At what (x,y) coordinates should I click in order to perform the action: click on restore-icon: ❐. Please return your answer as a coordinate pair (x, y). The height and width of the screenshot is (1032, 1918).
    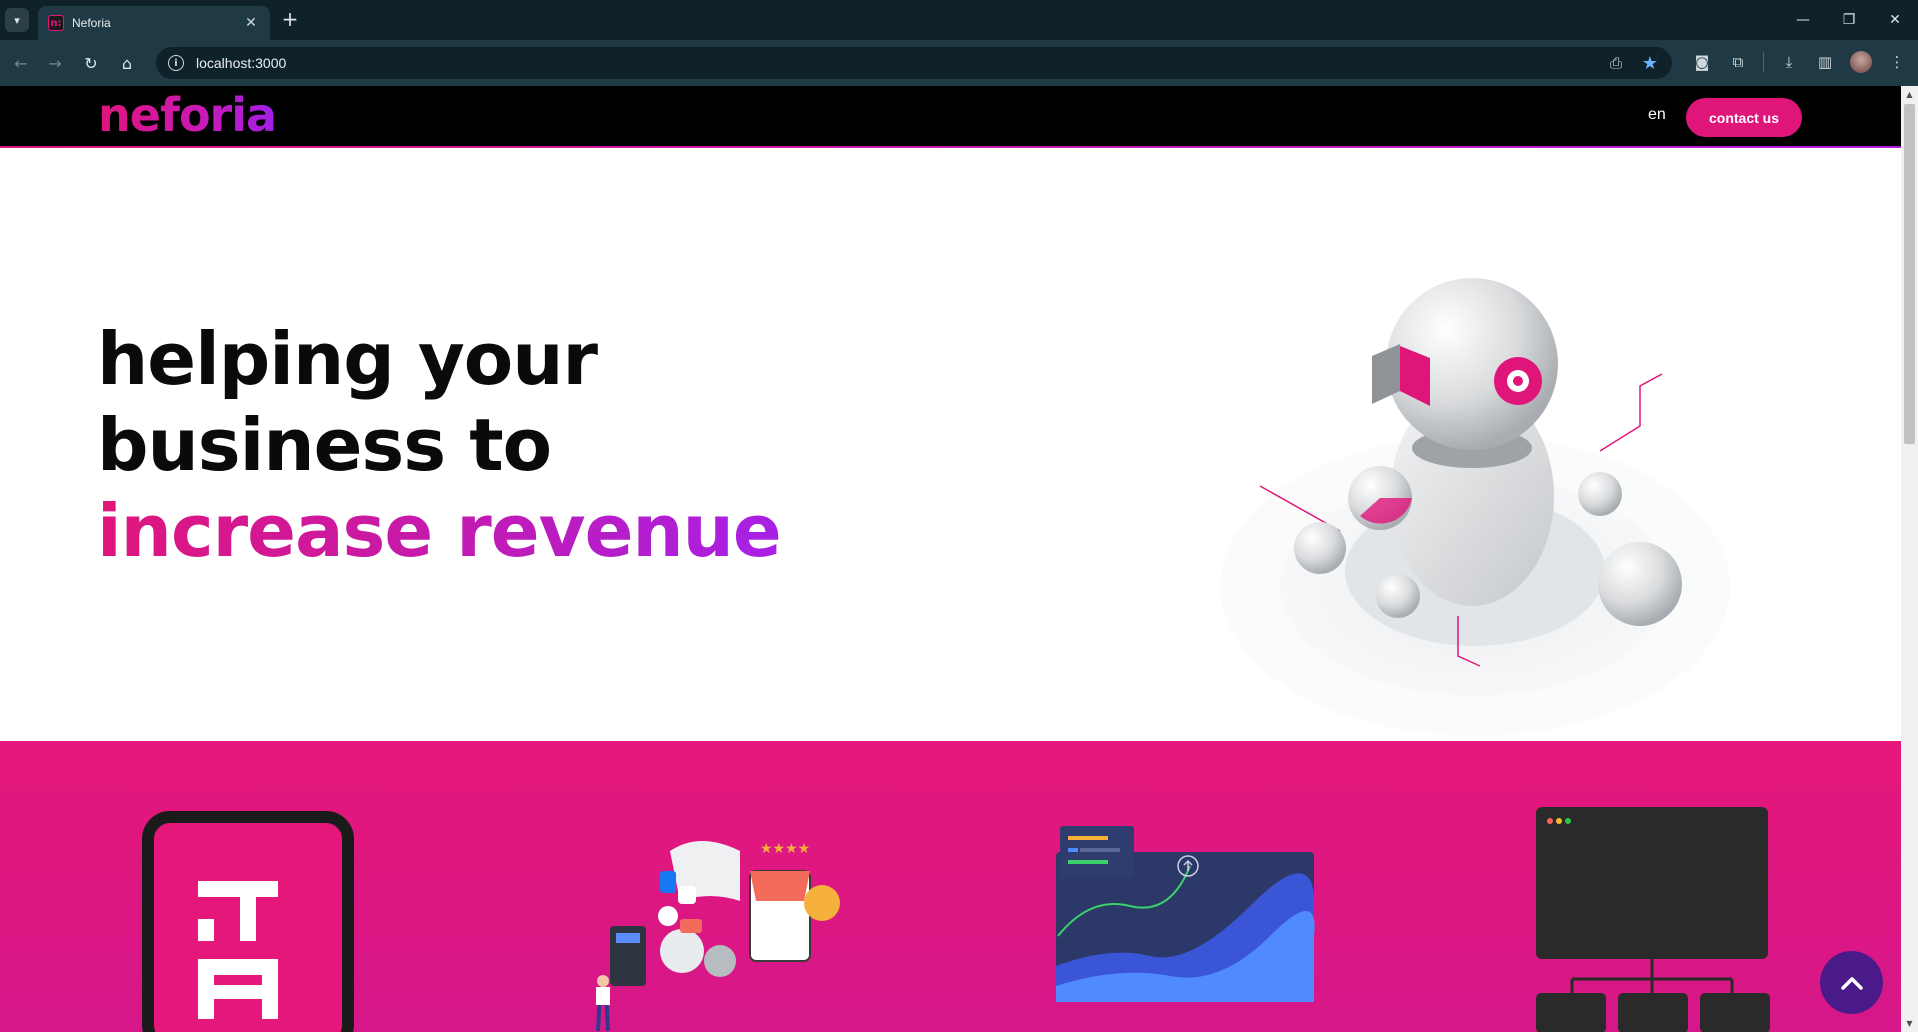
    Looking at the image, I should click on (1849, 20).